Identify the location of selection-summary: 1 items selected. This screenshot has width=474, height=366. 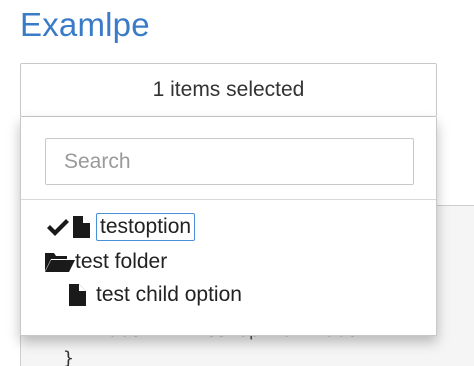
(228, 89).